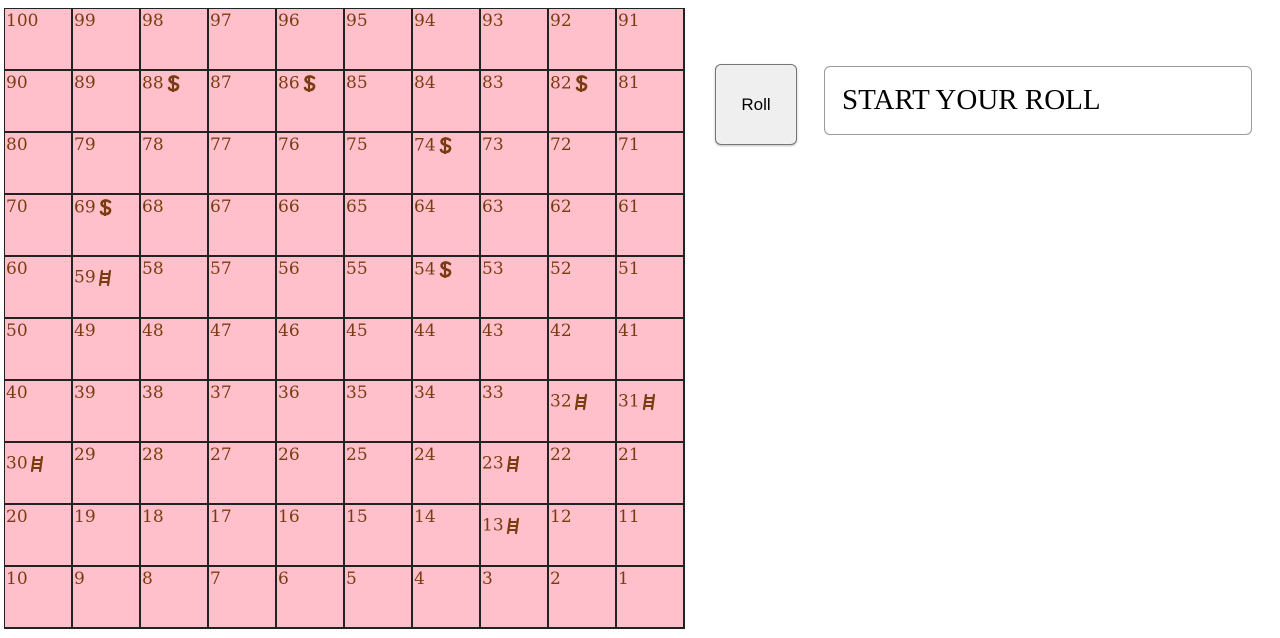 This screenshot has width=1280, height=638. I want to click on cell-number: 73, so click(493, 145).